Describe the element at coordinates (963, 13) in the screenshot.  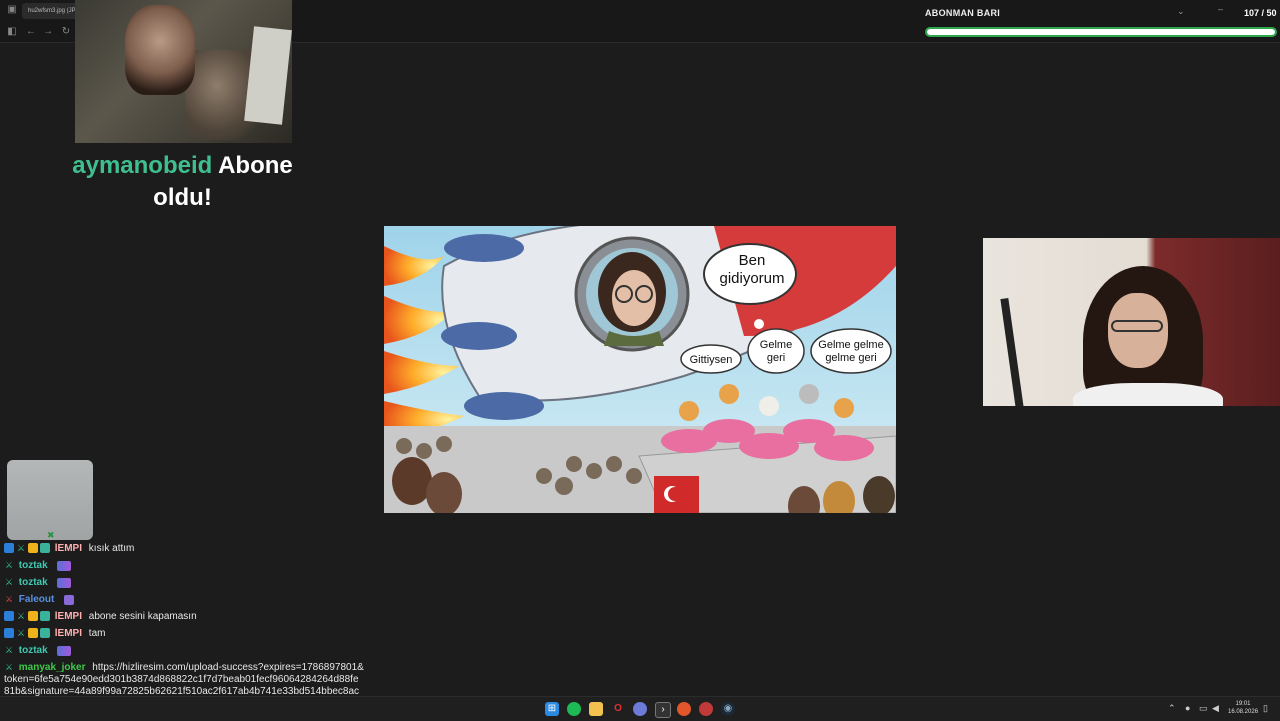
I see `sub-bar-title: ABONMAN BARI` at that location.